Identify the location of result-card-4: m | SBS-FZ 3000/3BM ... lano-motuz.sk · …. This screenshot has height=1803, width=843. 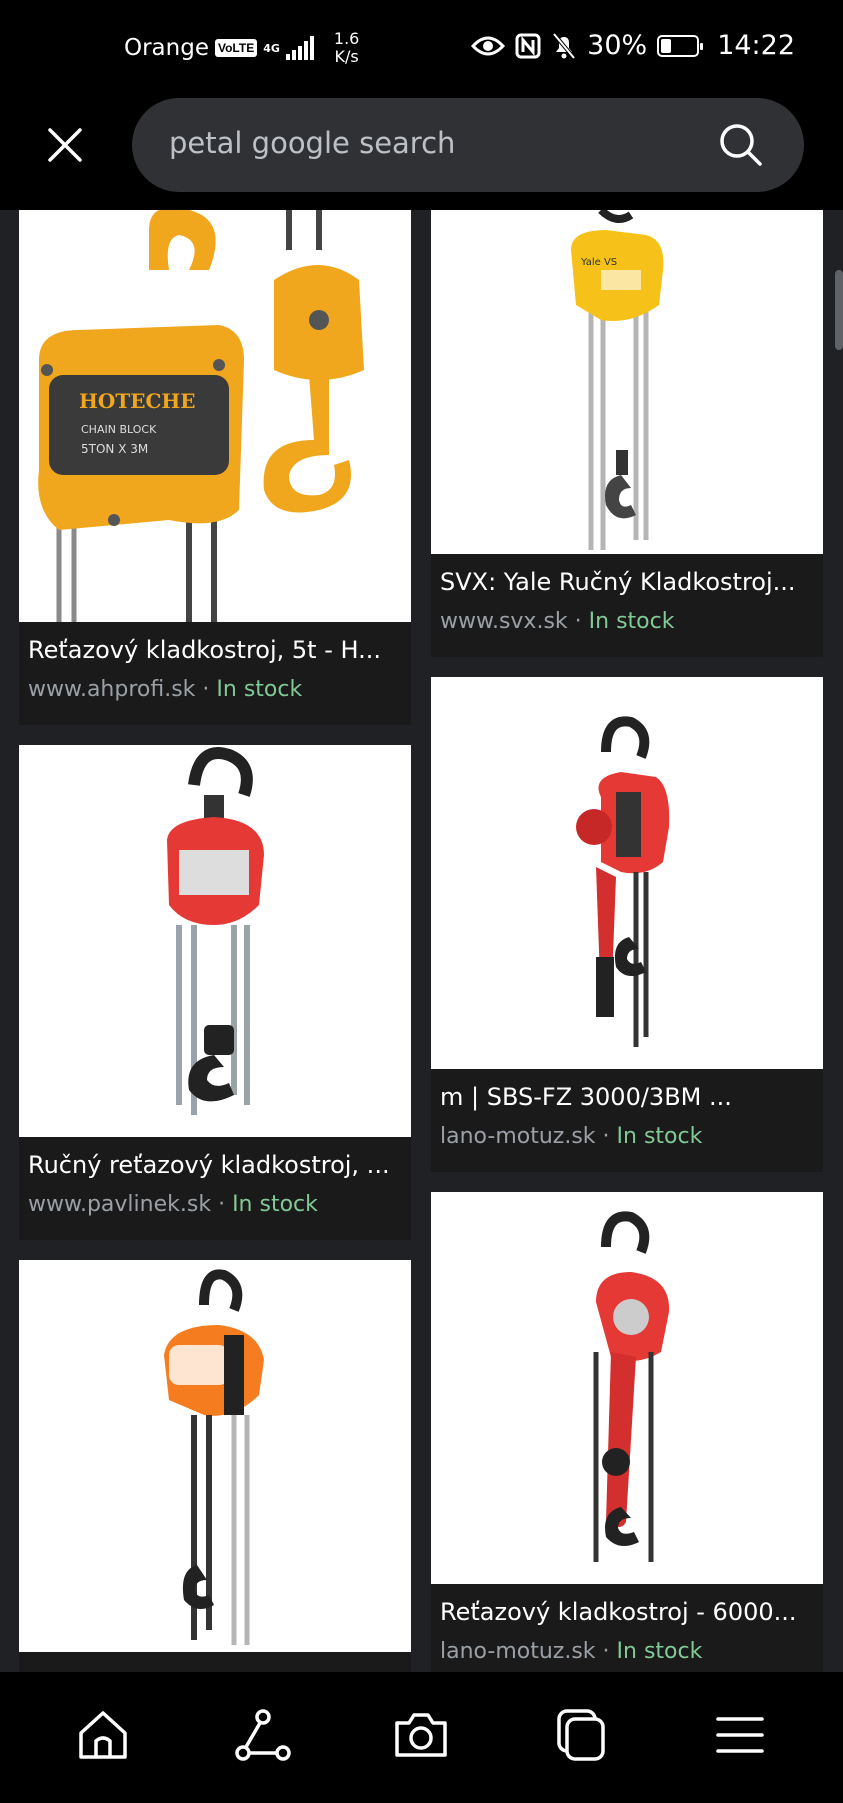
(627, 924).